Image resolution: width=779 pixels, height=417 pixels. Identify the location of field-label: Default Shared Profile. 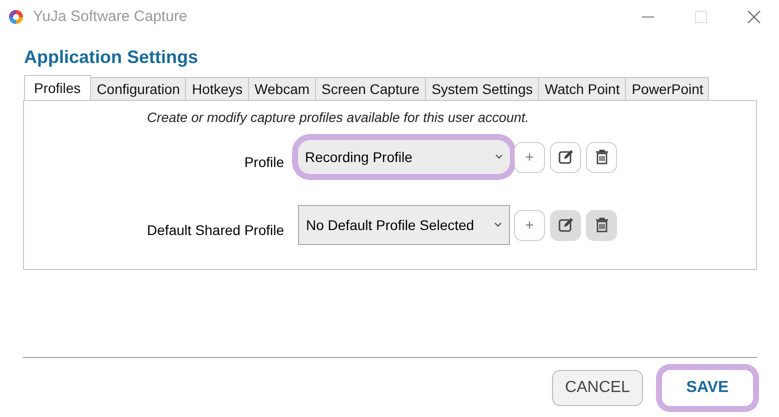
(215, 229).